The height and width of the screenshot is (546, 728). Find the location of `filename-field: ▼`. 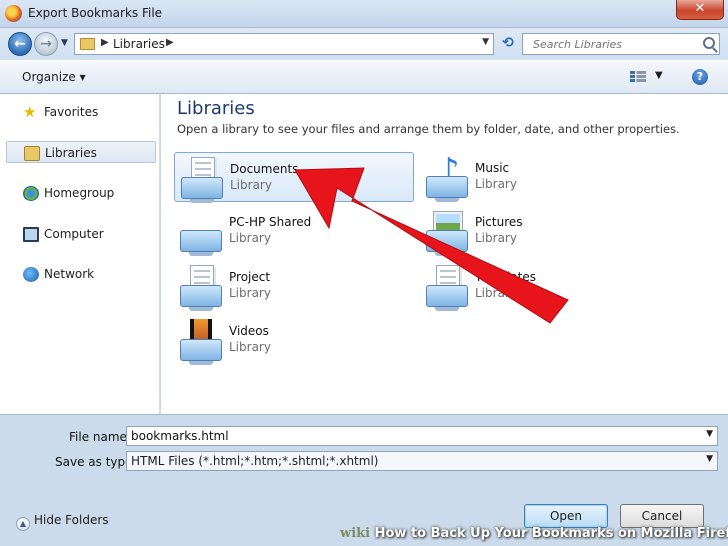

filename-field: ▼ is located at coordinates (422, 436).